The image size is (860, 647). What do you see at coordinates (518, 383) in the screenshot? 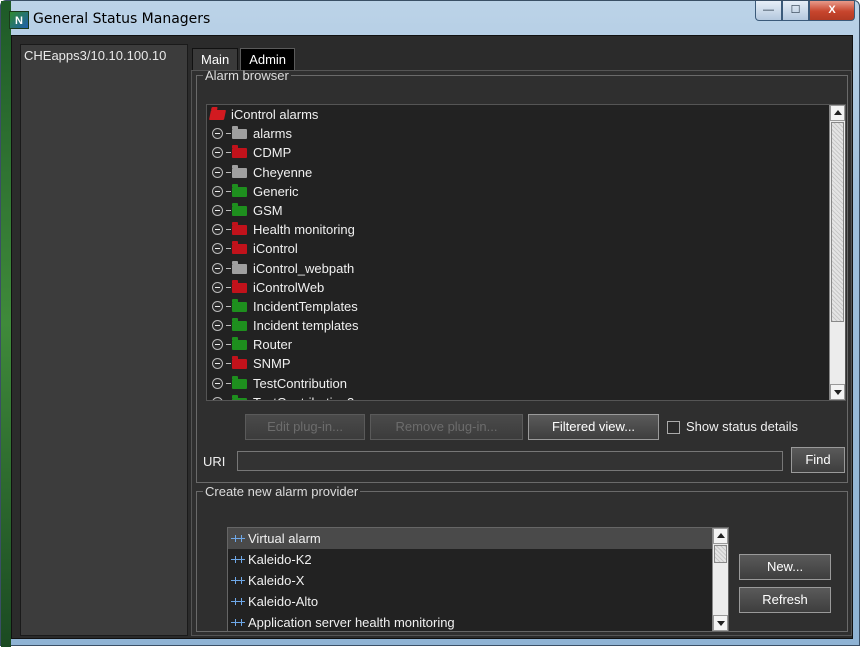
I see `tree-item: TestContribution` at bounding box center [518, 383].